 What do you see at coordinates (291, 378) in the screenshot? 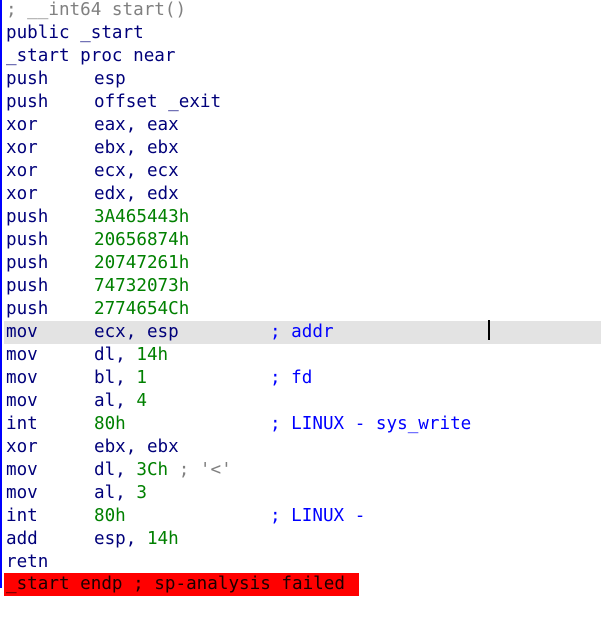
I see `instruction-comment: ; fd` at bounding box center [291, 378].